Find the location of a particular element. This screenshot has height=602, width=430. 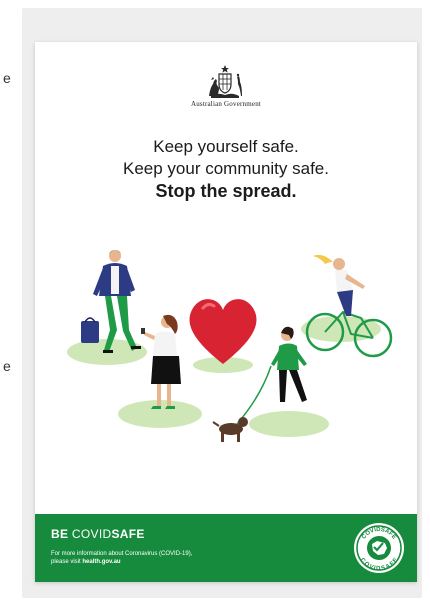

ground-center-right is located at coordinates (289, 424).